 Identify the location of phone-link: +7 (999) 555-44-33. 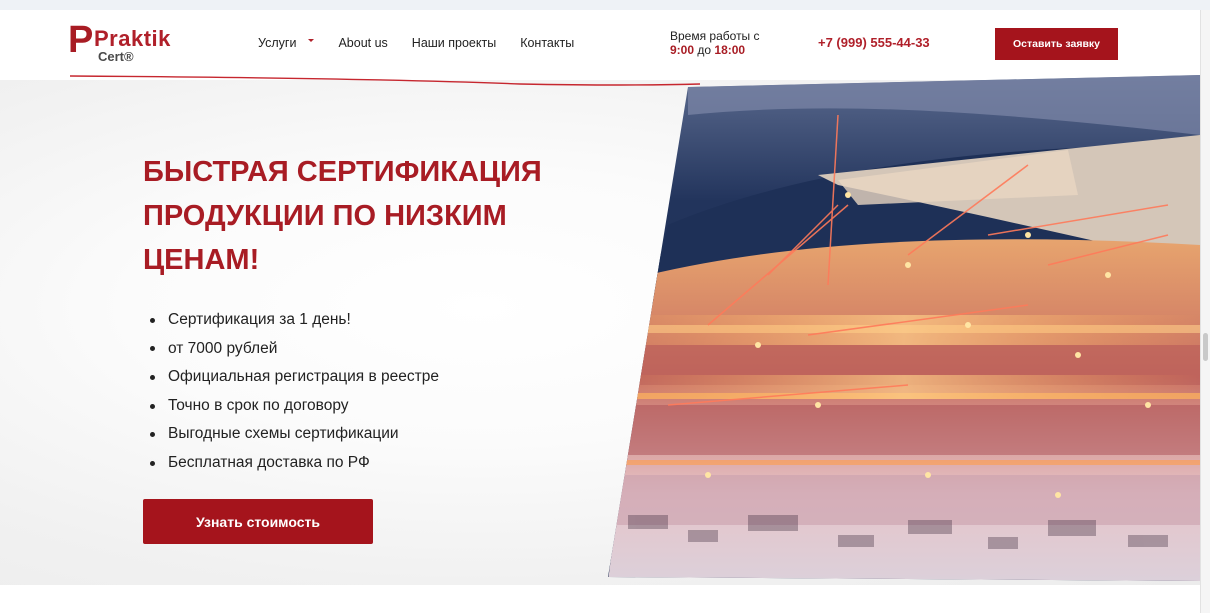
(874, 42).